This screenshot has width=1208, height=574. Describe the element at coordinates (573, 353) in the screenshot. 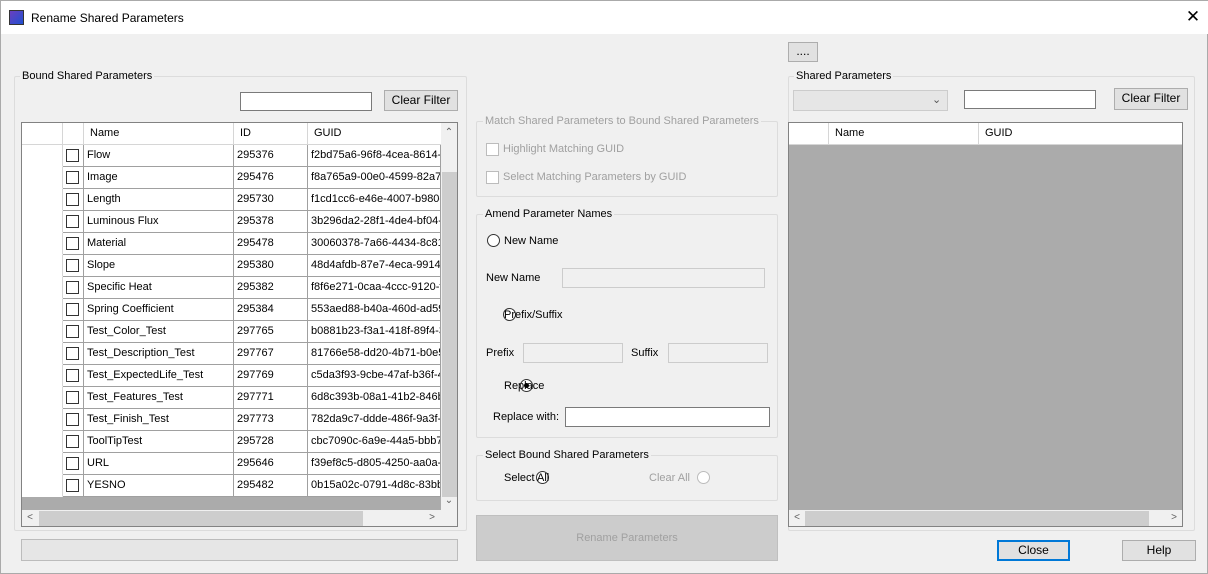

I see `prefix-input` at that location.